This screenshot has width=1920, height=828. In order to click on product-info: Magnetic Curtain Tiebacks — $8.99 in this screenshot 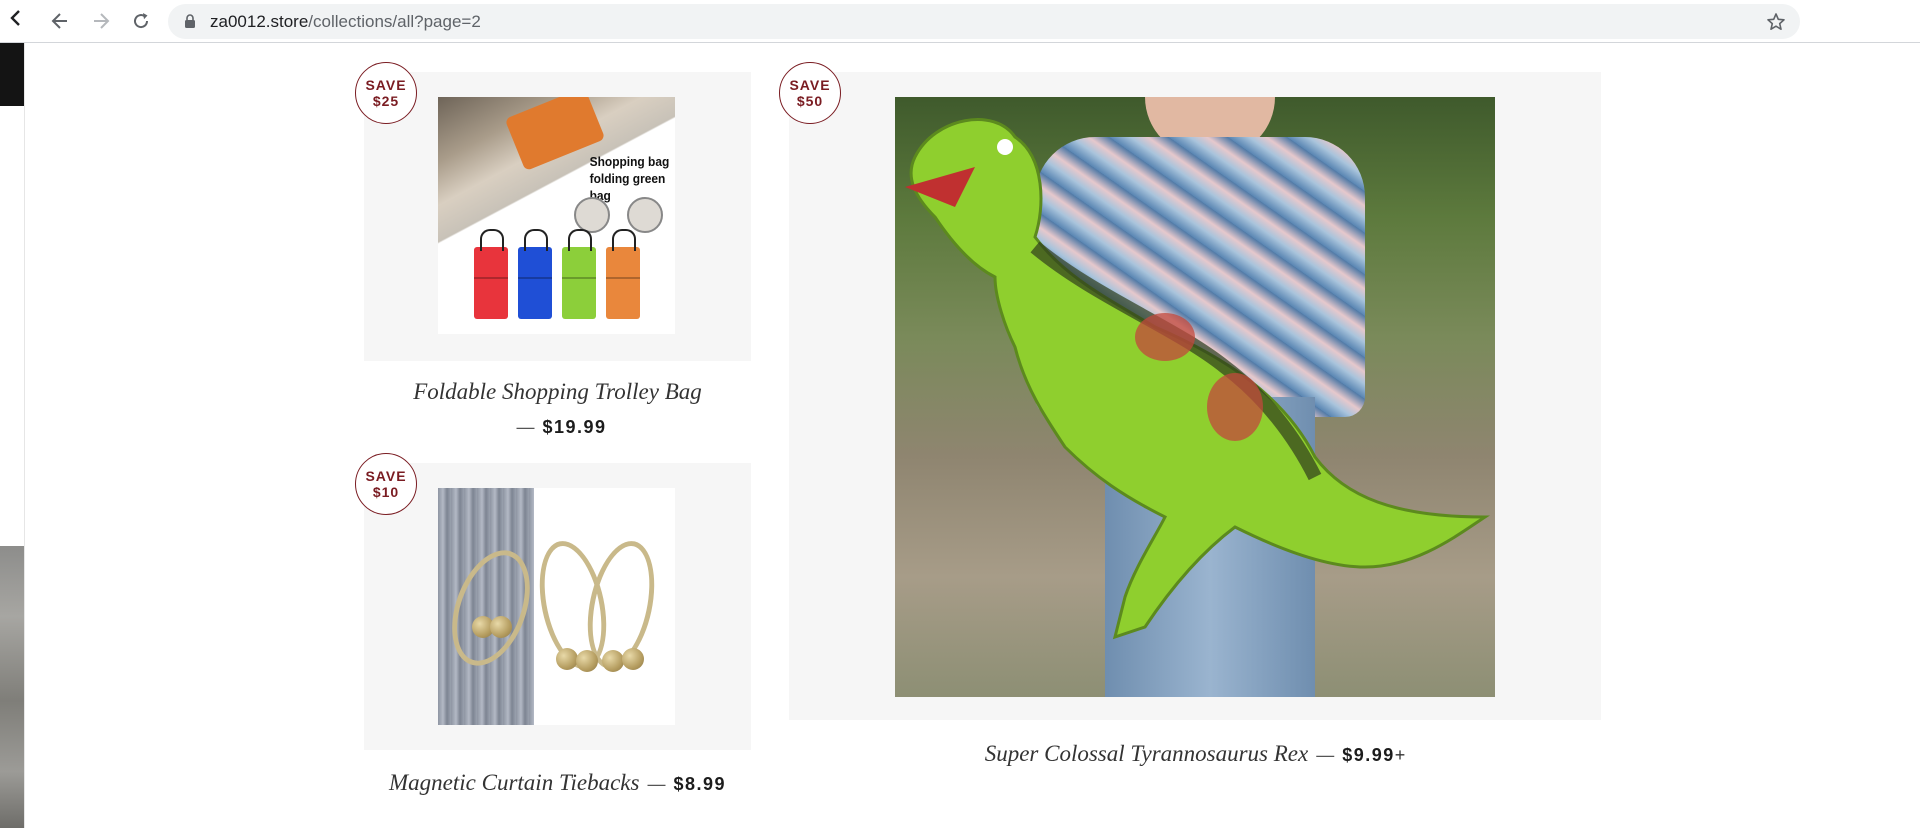, I will do `click(557, 783)`.